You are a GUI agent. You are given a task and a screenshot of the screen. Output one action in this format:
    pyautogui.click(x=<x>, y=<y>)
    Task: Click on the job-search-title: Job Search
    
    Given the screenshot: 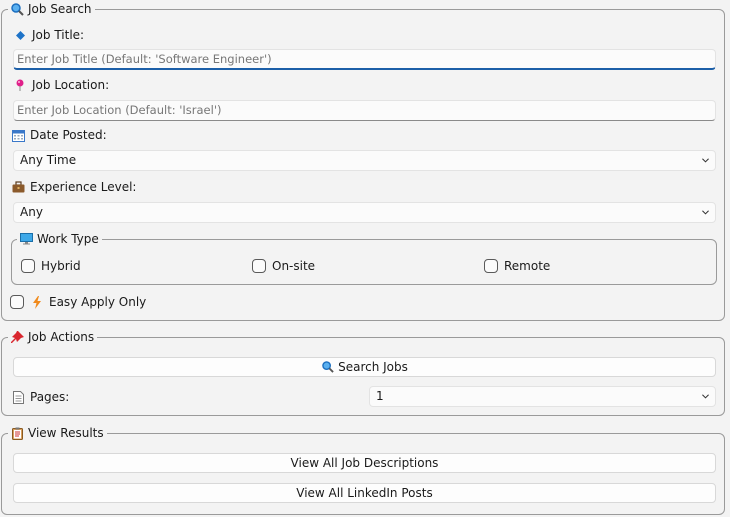 What is the action you would take?
    pyautogui.click(x=60, y=9)
    